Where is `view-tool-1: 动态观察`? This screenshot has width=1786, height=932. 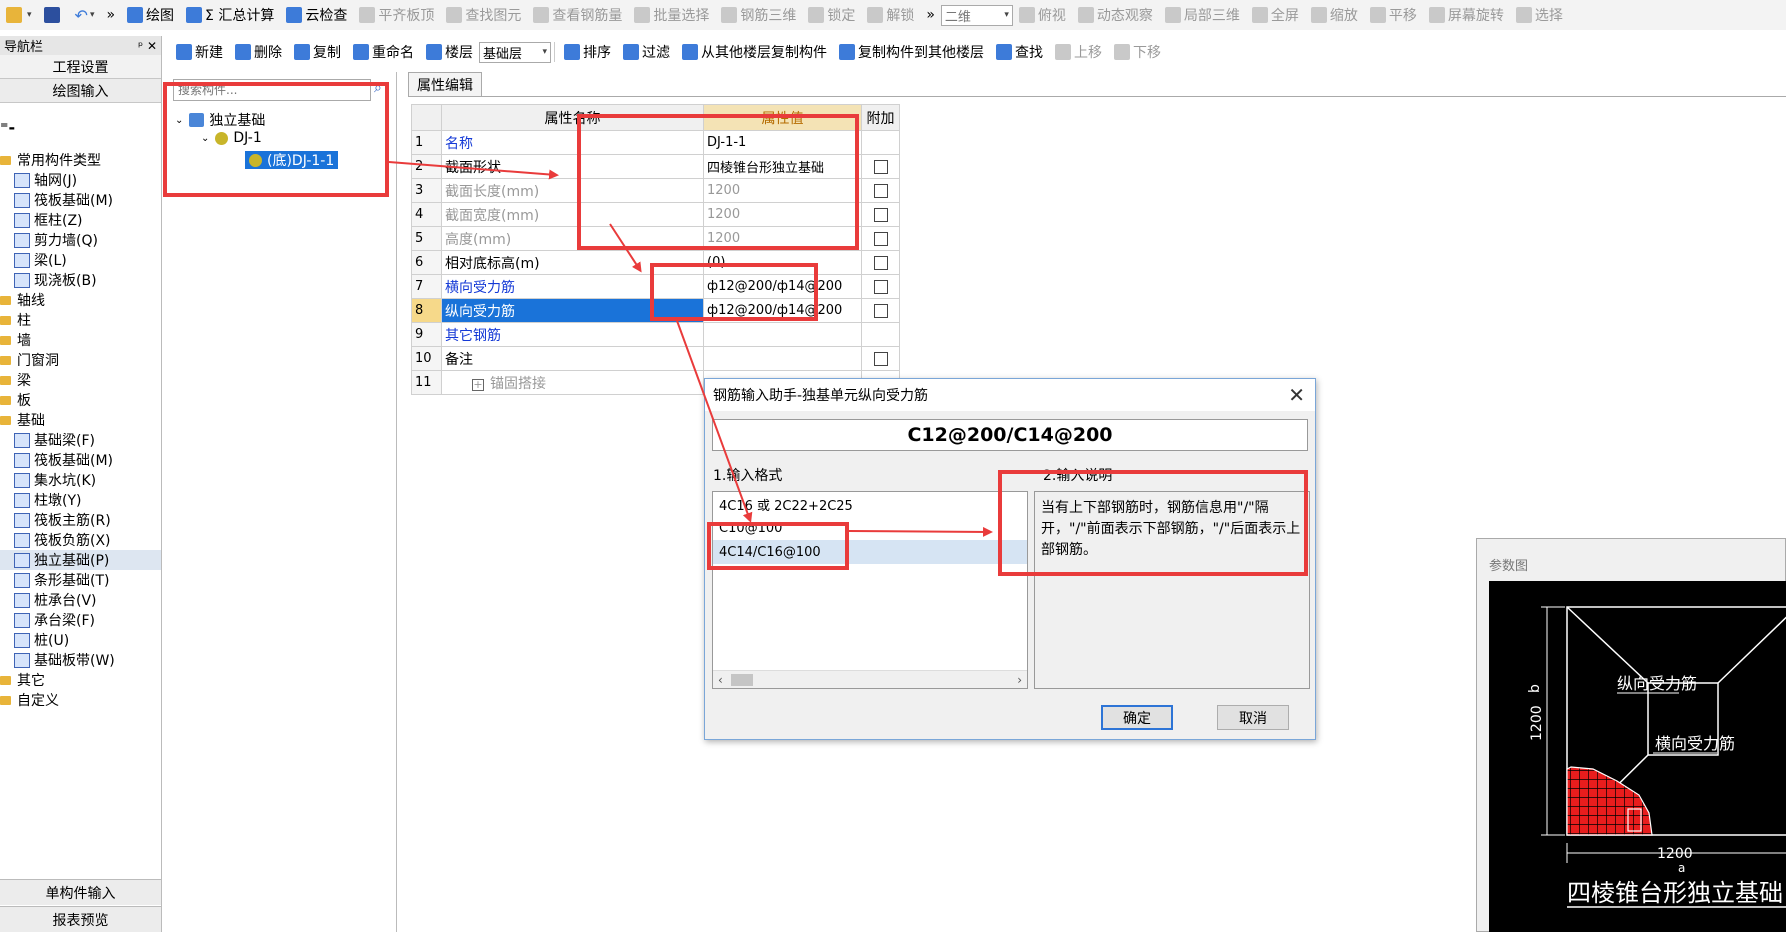 view-tool-1: 动态观察 is located at coordinates (1115, 15).